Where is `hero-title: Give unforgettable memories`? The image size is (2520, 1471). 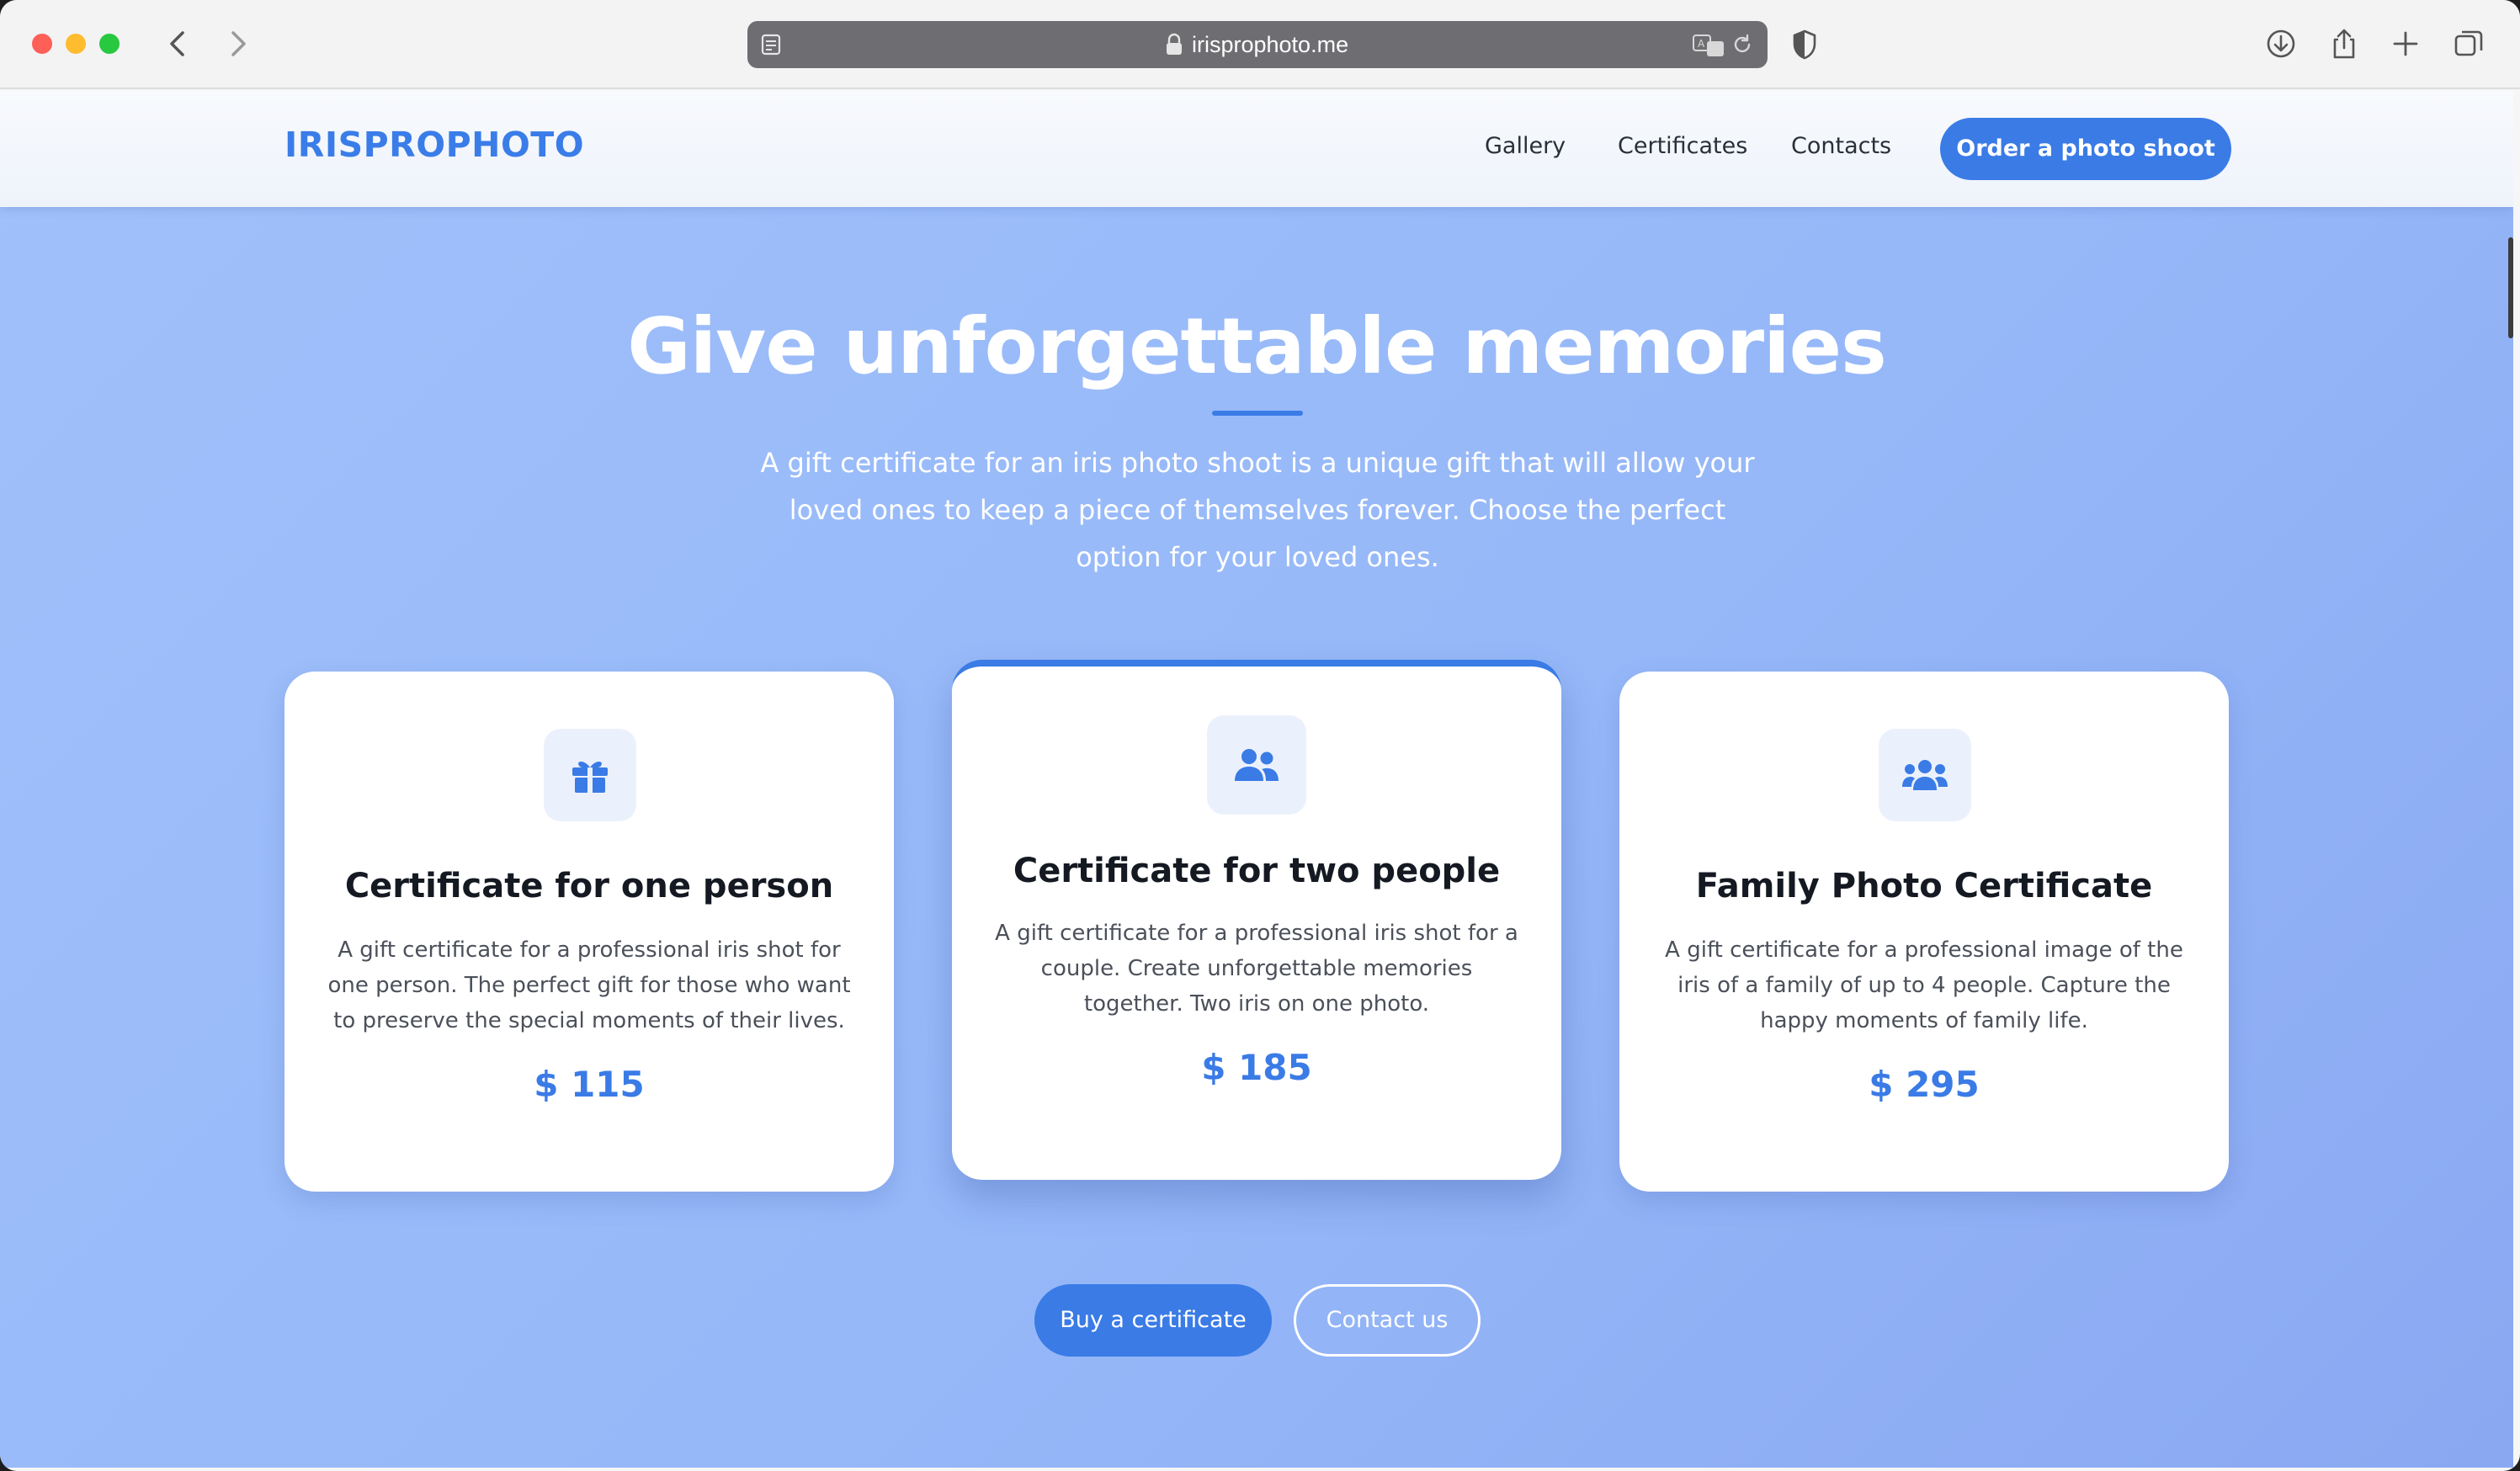
hero-title: Give unforgettable memories is located at coordinates (1257, 346).